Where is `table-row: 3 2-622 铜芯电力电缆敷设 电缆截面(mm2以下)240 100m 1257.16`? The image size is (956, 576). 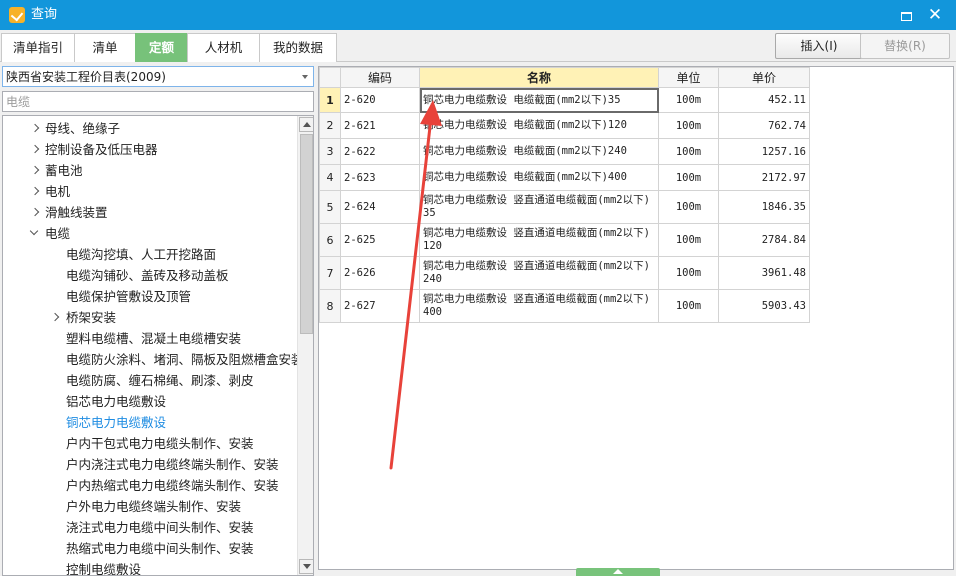
table-row: 3 2-622 铜芯电力电缆敷设 电缆截面(mm2以下)240 100m 1257.16 is located at coordinates (564, 151).